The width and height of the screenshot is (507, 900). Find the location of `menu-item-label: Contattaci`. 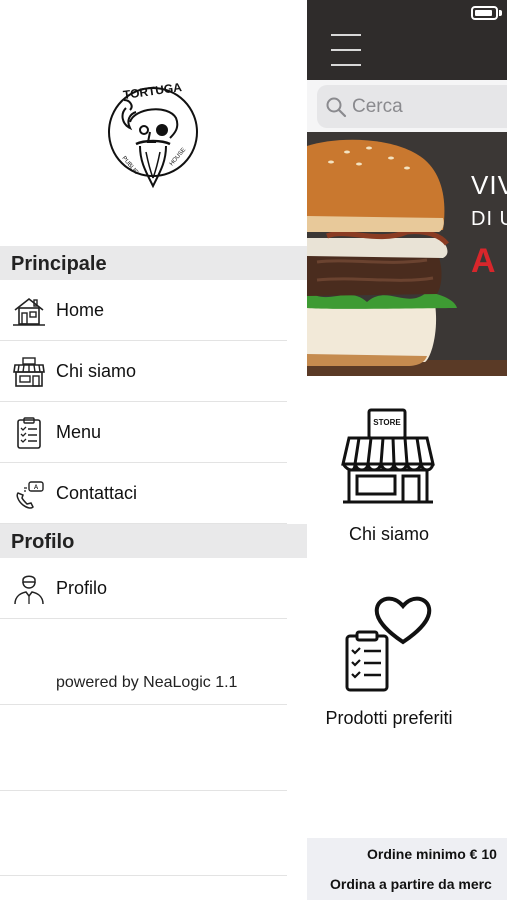

menu-item-label: Contattaci is located at coordinates (97, 493).